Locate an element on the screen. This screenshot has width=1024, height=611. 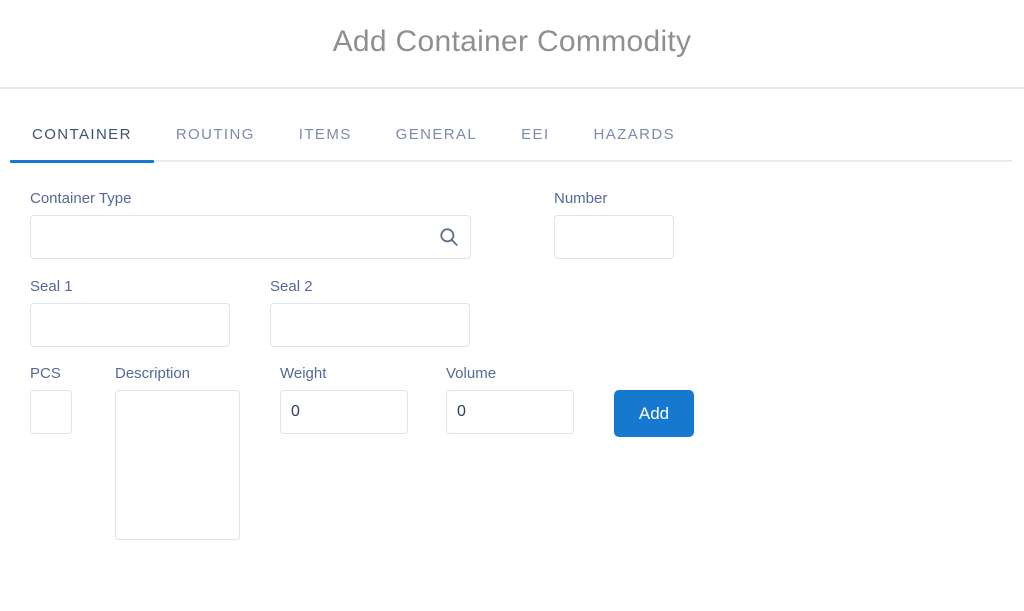
field-group-container-type: Container Type is located at coordinates (250, 225).